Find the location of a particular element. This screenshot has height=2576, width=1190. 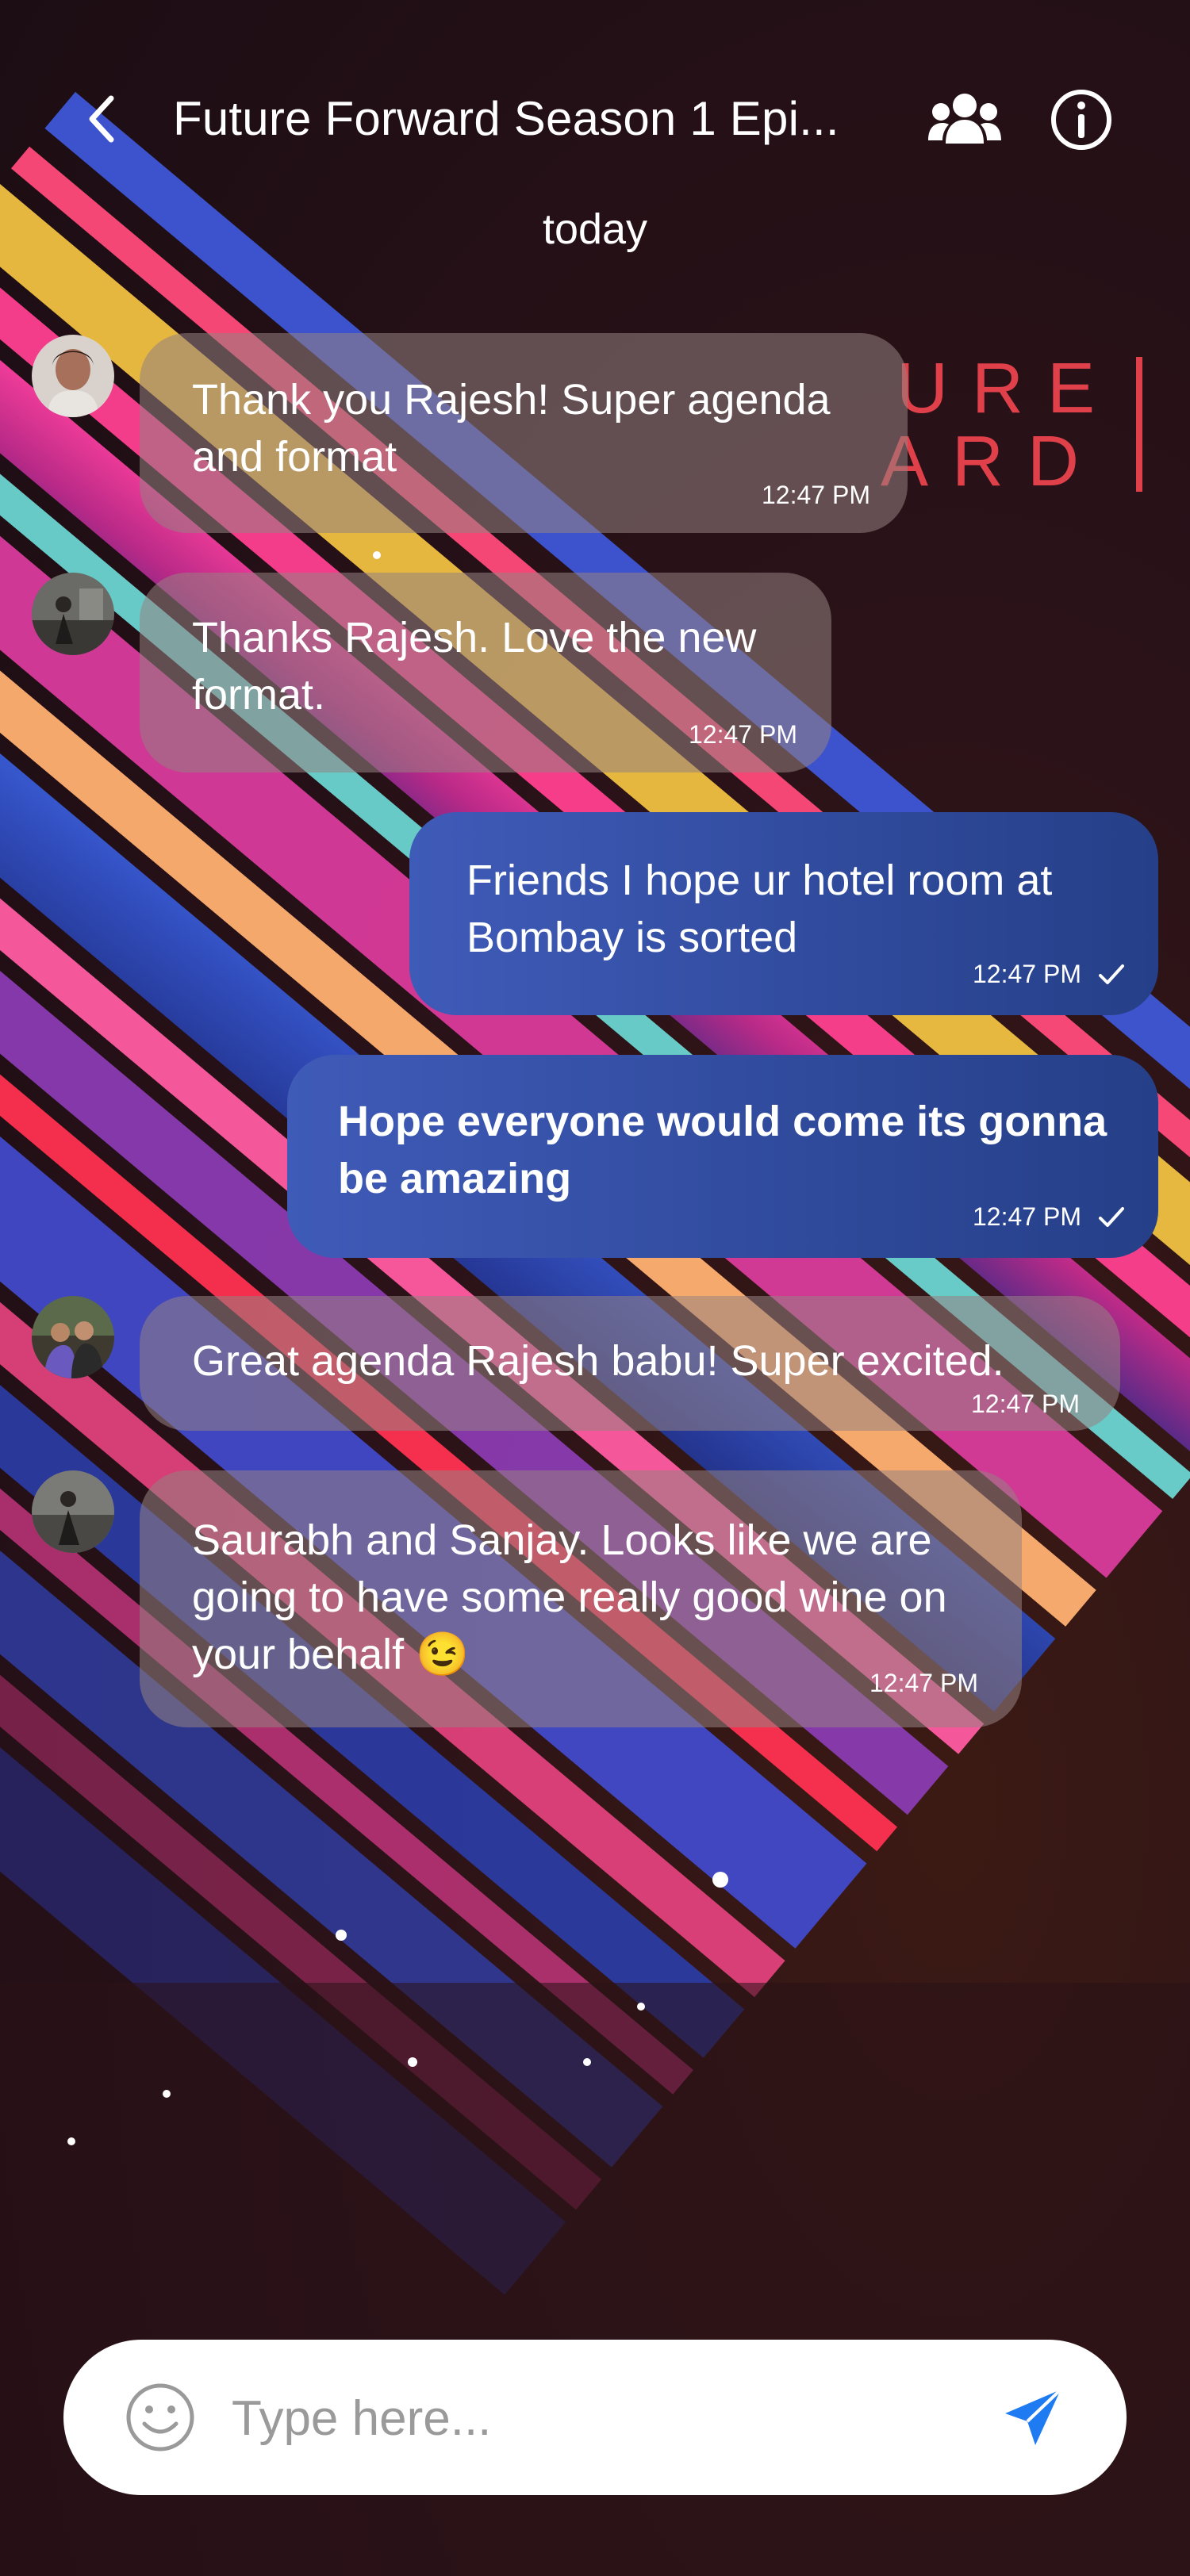

message-text-line: Hope everyone would come its gonna is located at coordinates (722, 1122).